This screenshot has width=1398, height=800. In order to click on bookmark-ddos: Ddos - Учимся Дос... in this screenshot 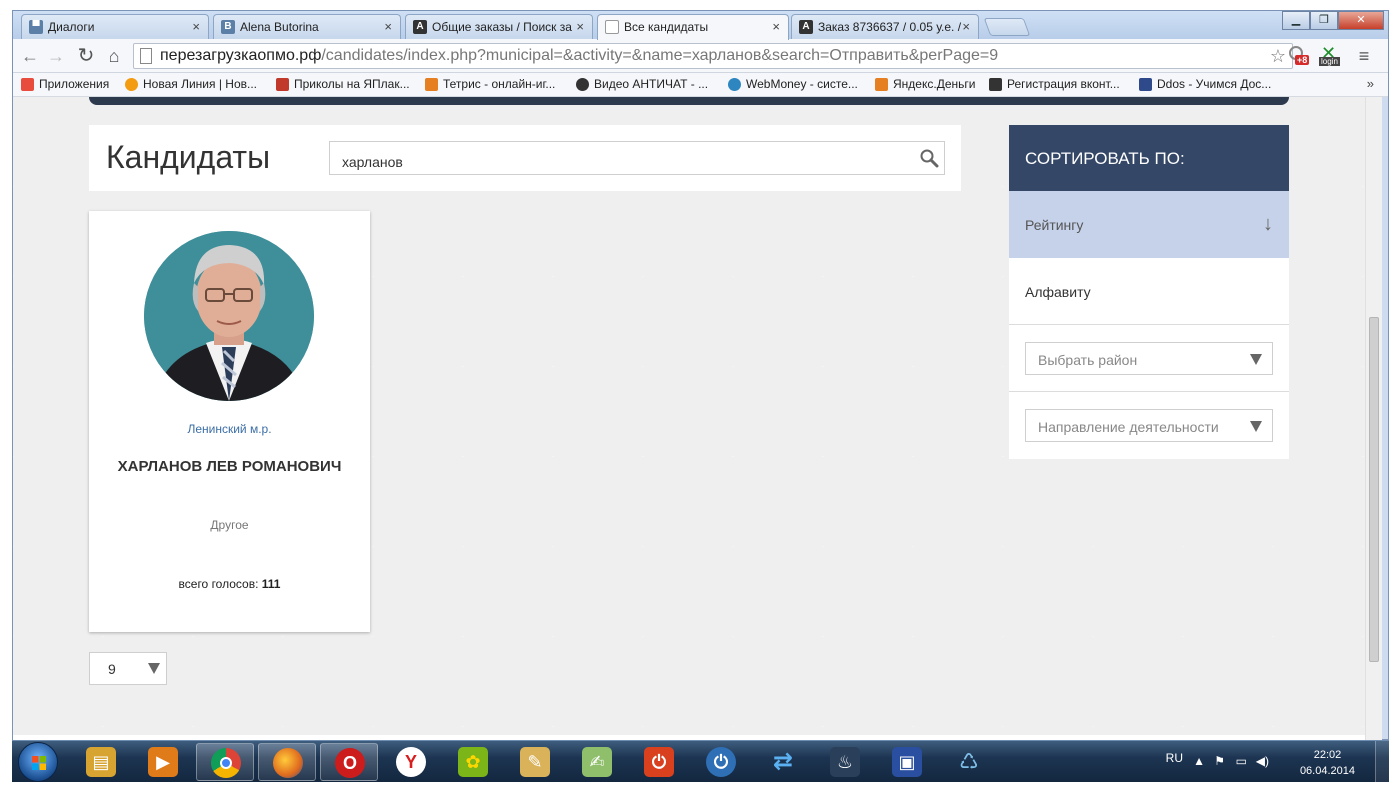, I will do `click(1205, 84)`.